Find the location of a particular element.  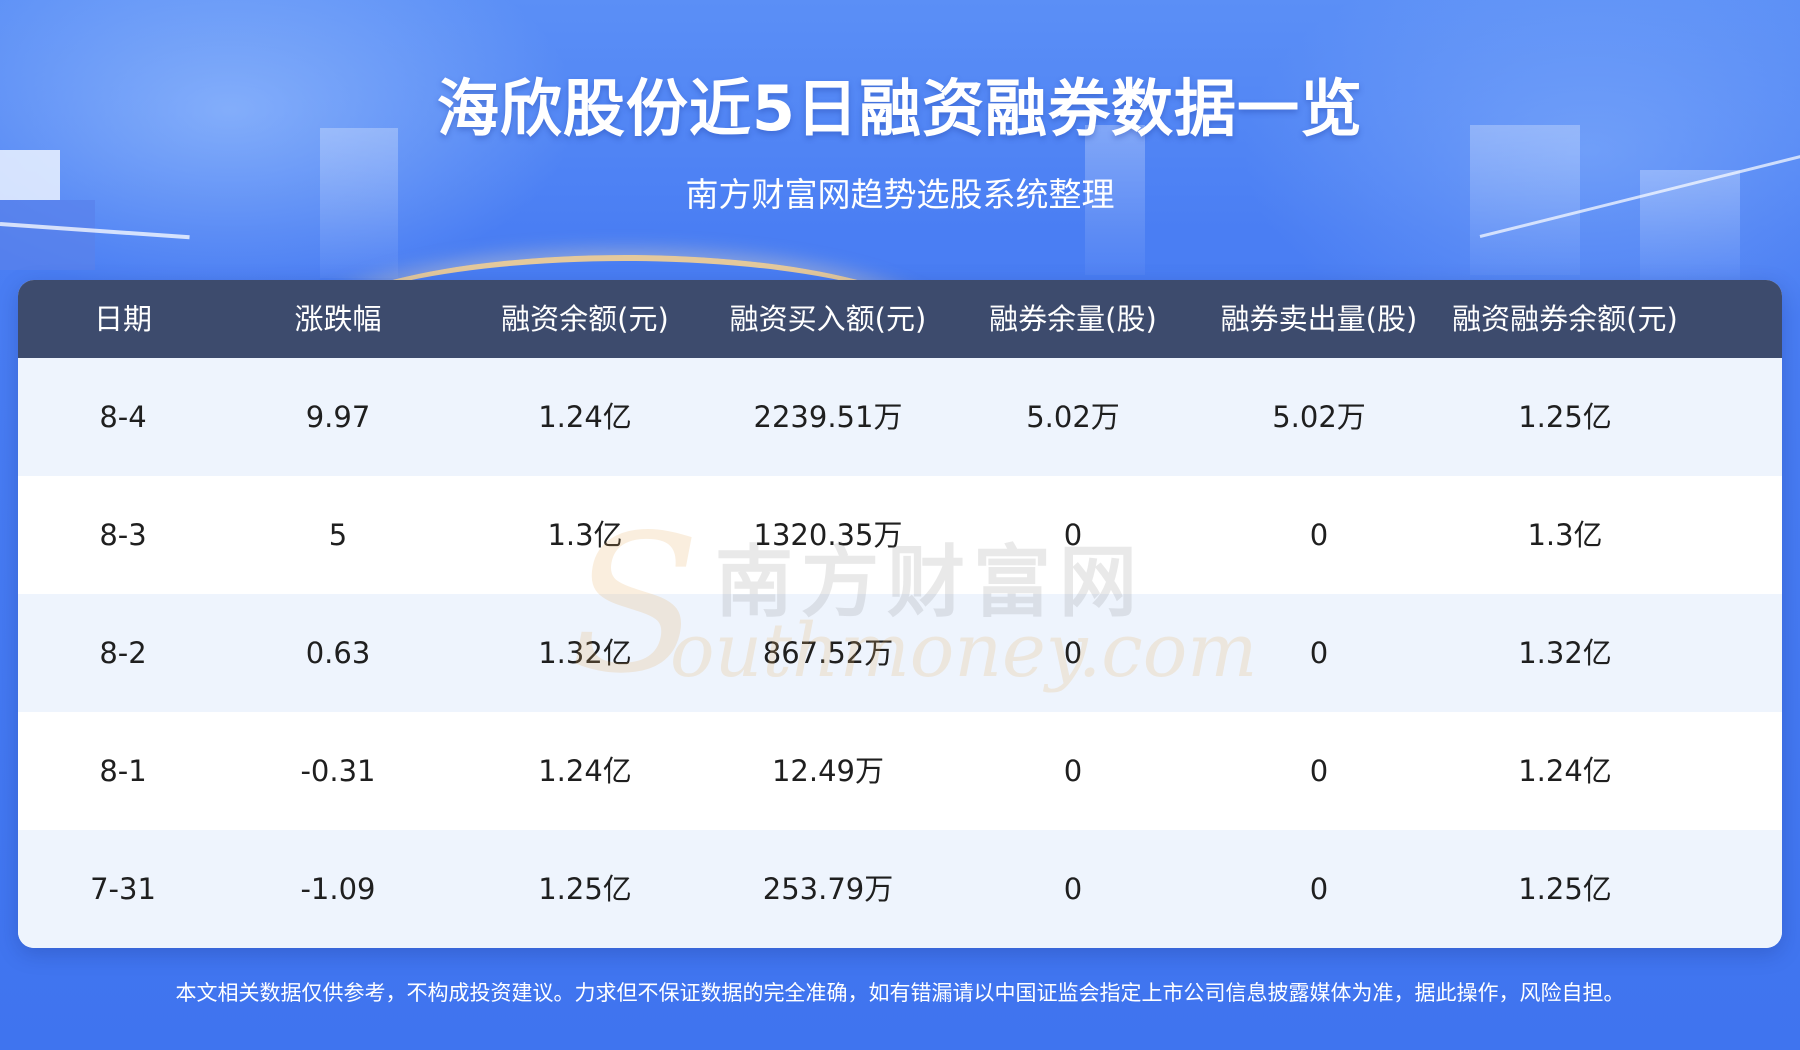

cell-financing-buy: 2239.51万 is located at coordinates (828, 417).